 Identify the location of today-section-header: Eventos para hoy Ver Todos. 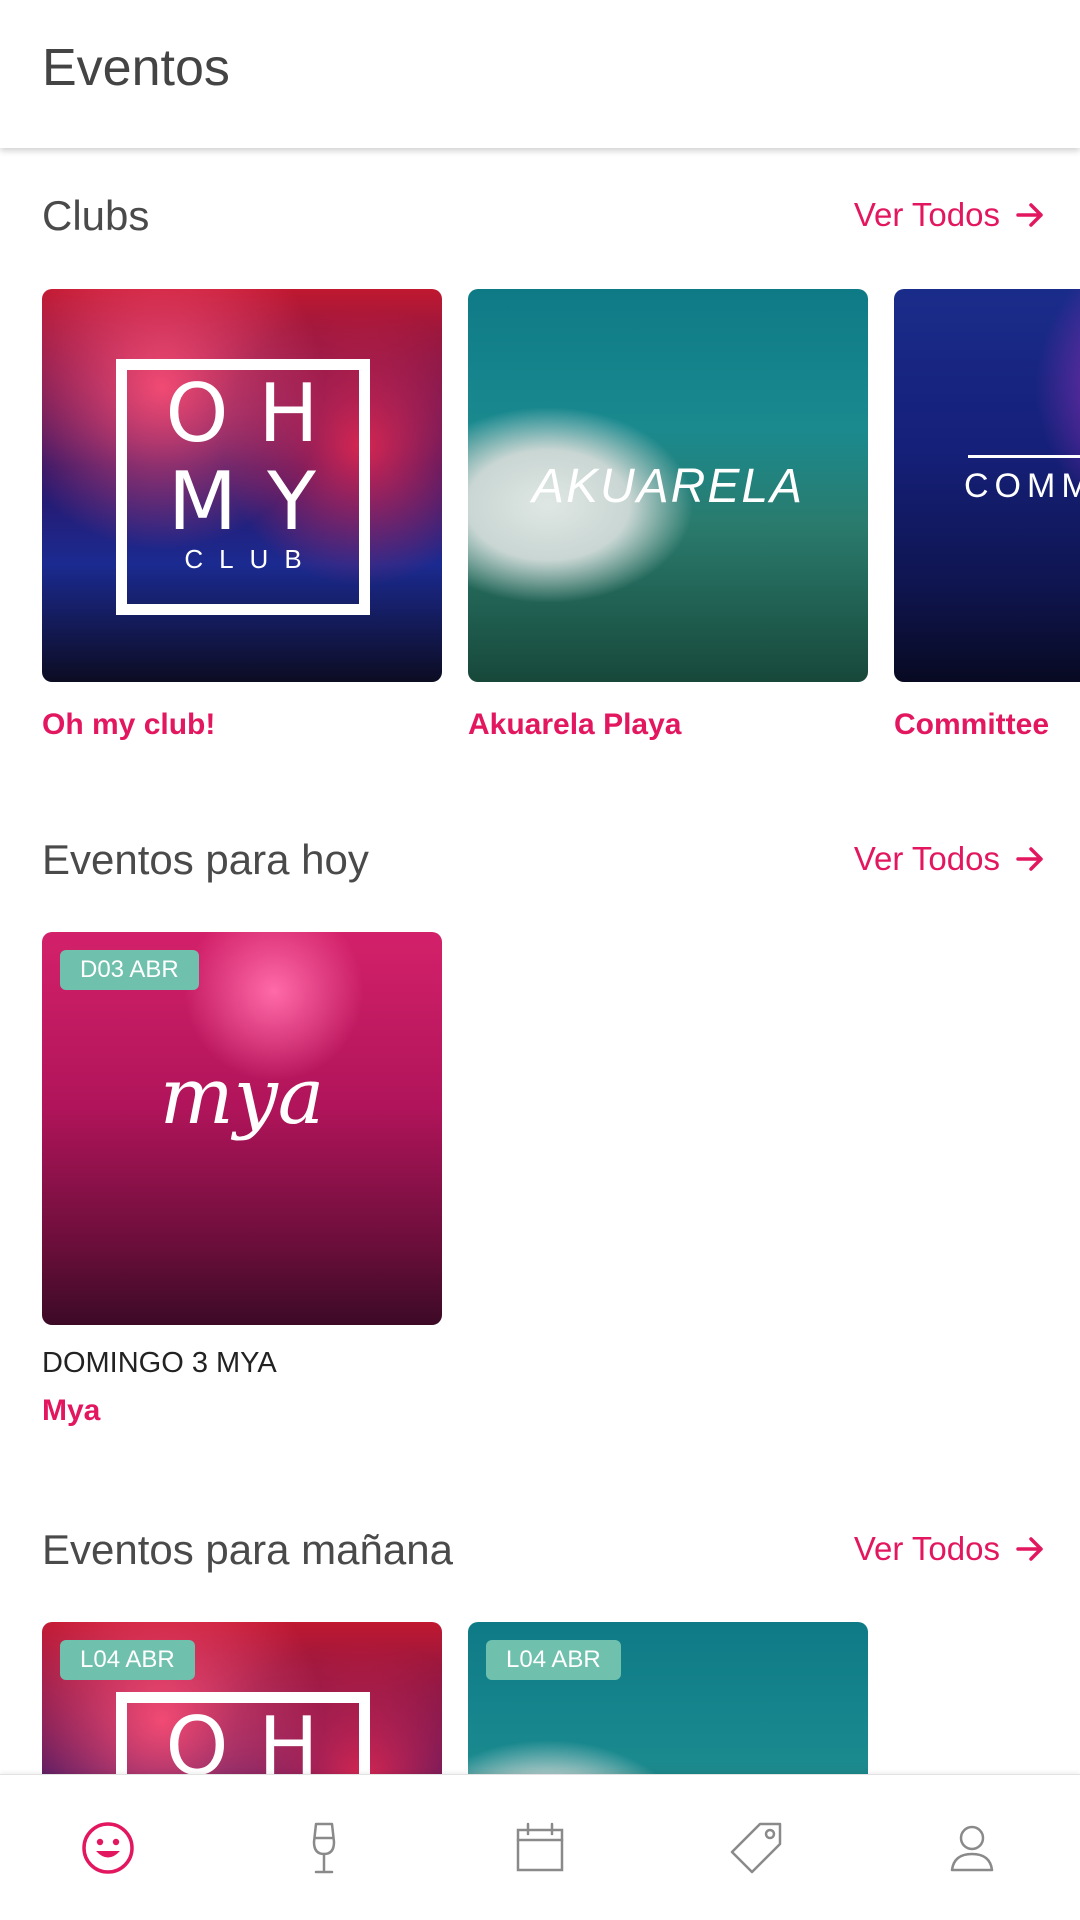
(540, 871).